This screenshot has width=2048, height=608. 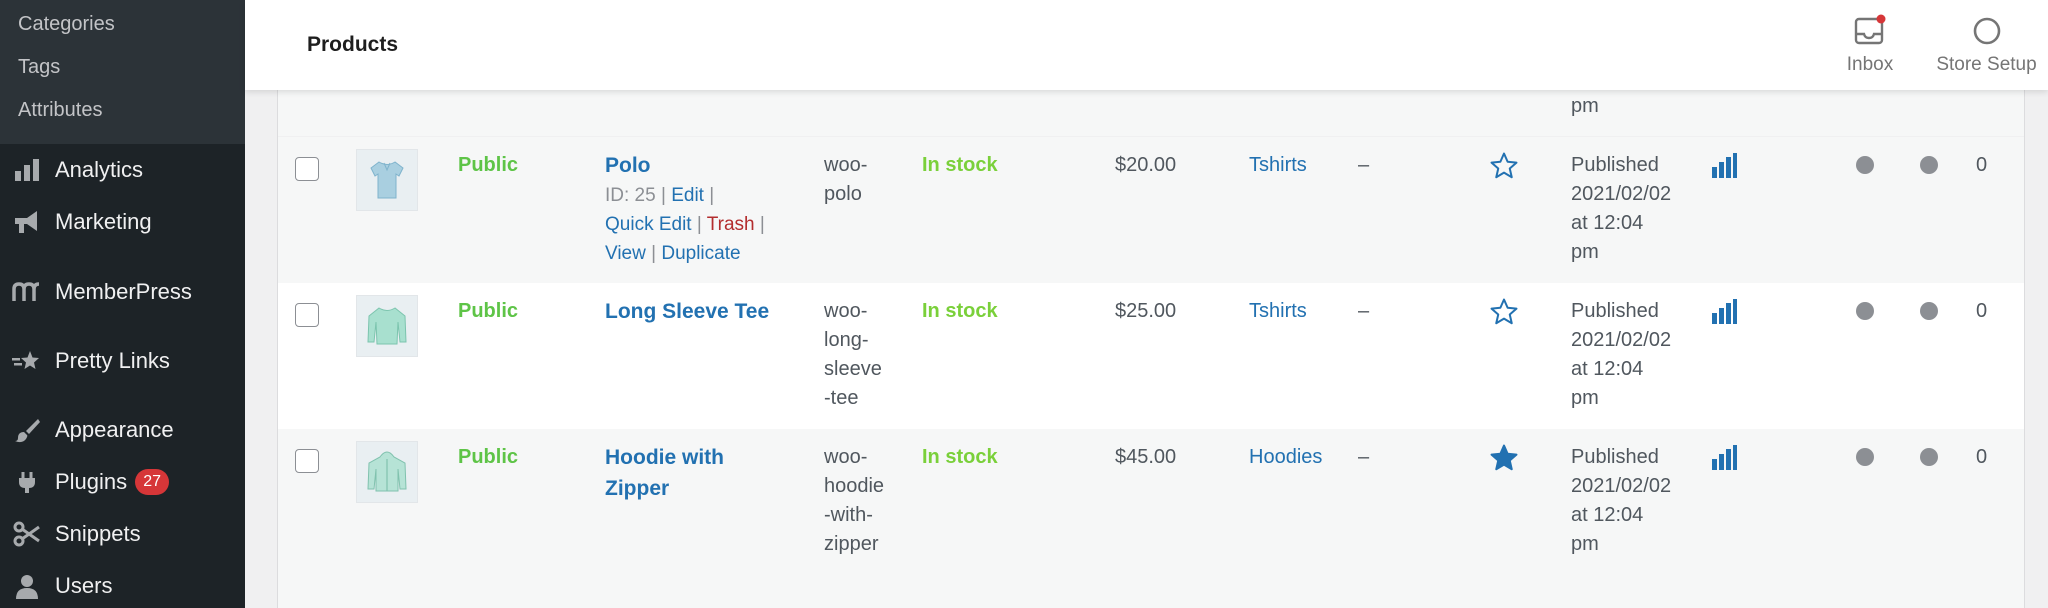 I want to click on memberpress-icon, so click(x=27, y=292).